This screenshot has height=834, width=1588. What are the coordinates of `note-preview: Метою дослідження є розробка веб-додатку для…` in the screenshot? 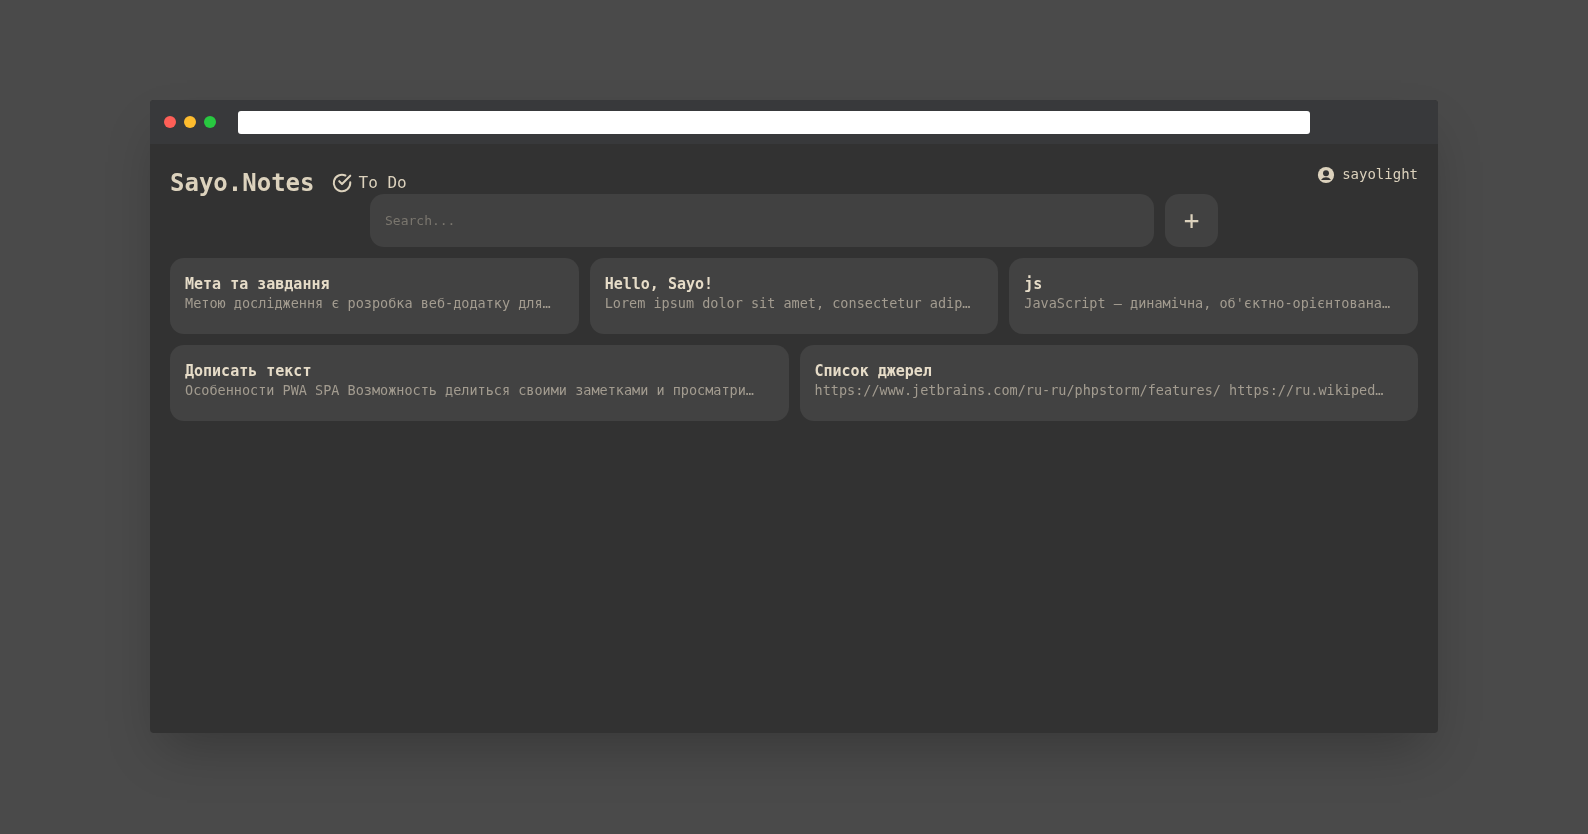 It's located at (368, 303).